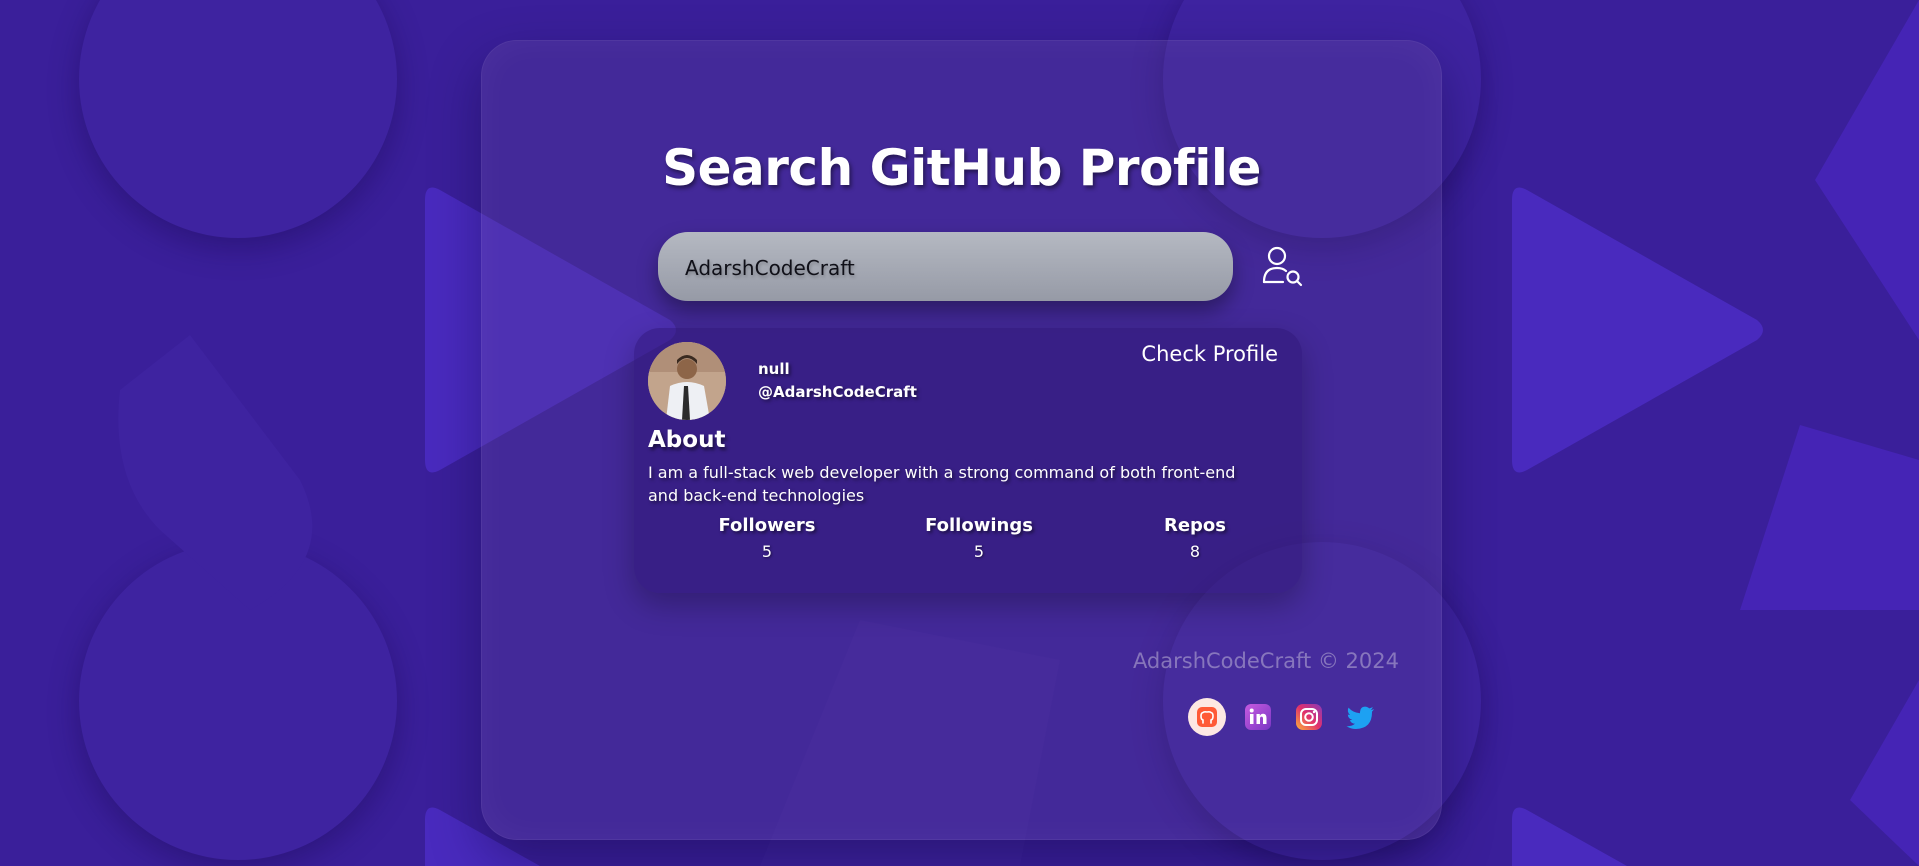 This screenshot has height=866, width=1919. Describe the element at coordinates (961, 168) in the screenshot. I see `page-title: Search GitHub Profile` at that location.